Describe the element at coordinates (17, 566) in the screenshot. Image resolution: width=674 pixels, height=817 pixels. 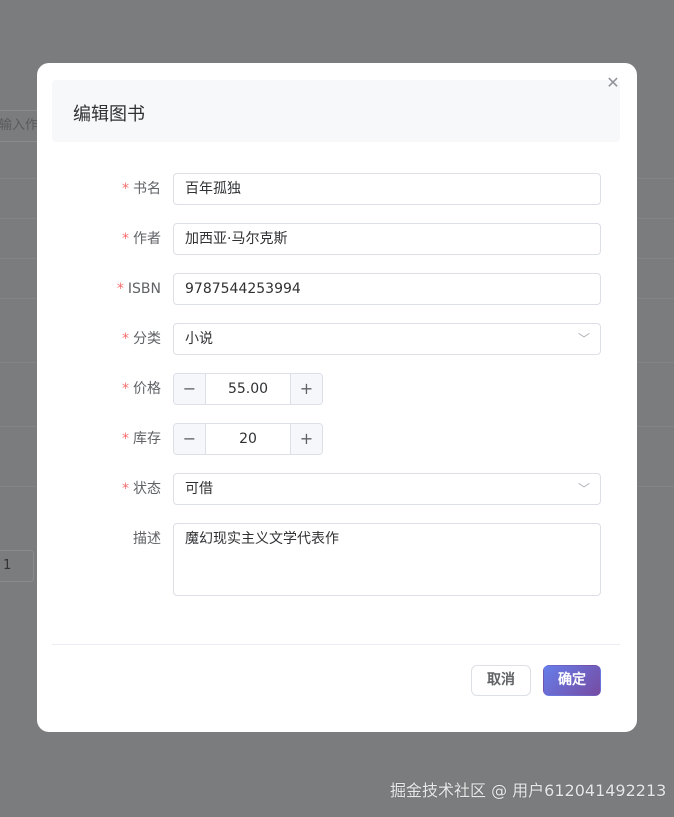
I see `background-pagination: 1` at that location.